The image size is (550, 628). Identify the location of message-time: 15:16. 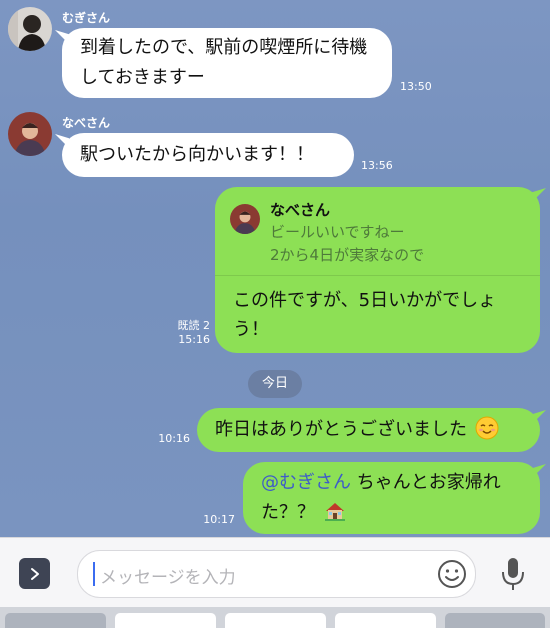
(194, 339).